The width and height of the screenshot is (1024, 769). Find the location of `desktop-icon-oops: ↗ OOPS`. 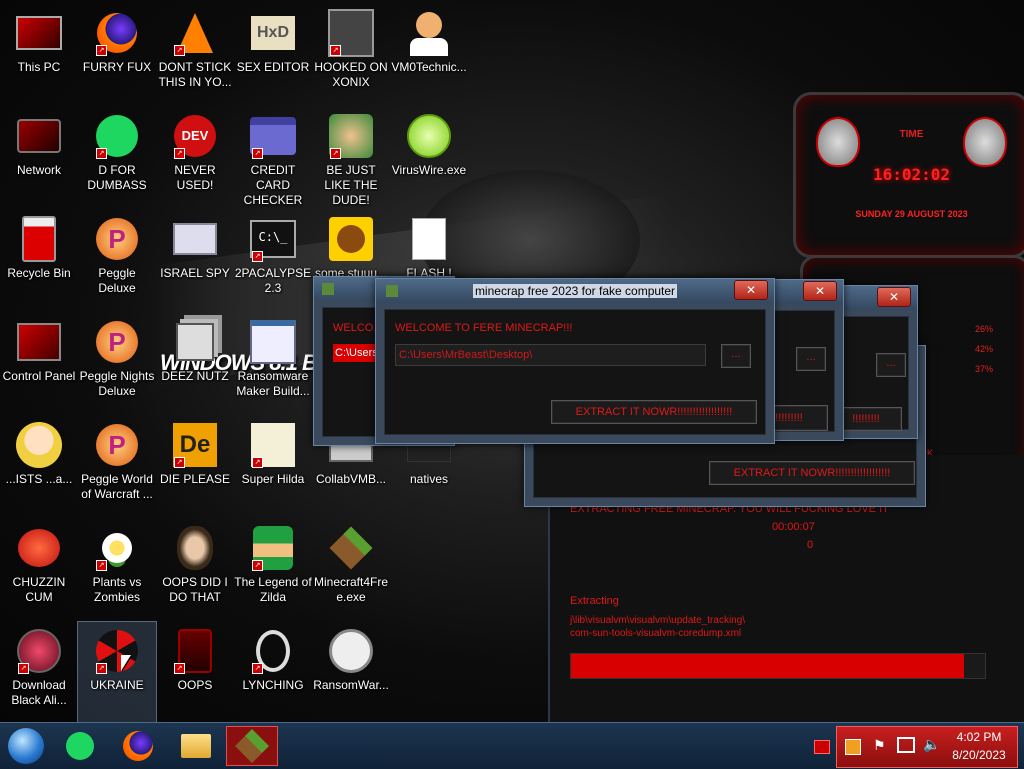

desktop-icon-oops: ↗ OOPS is located at coordinates (195, 672).